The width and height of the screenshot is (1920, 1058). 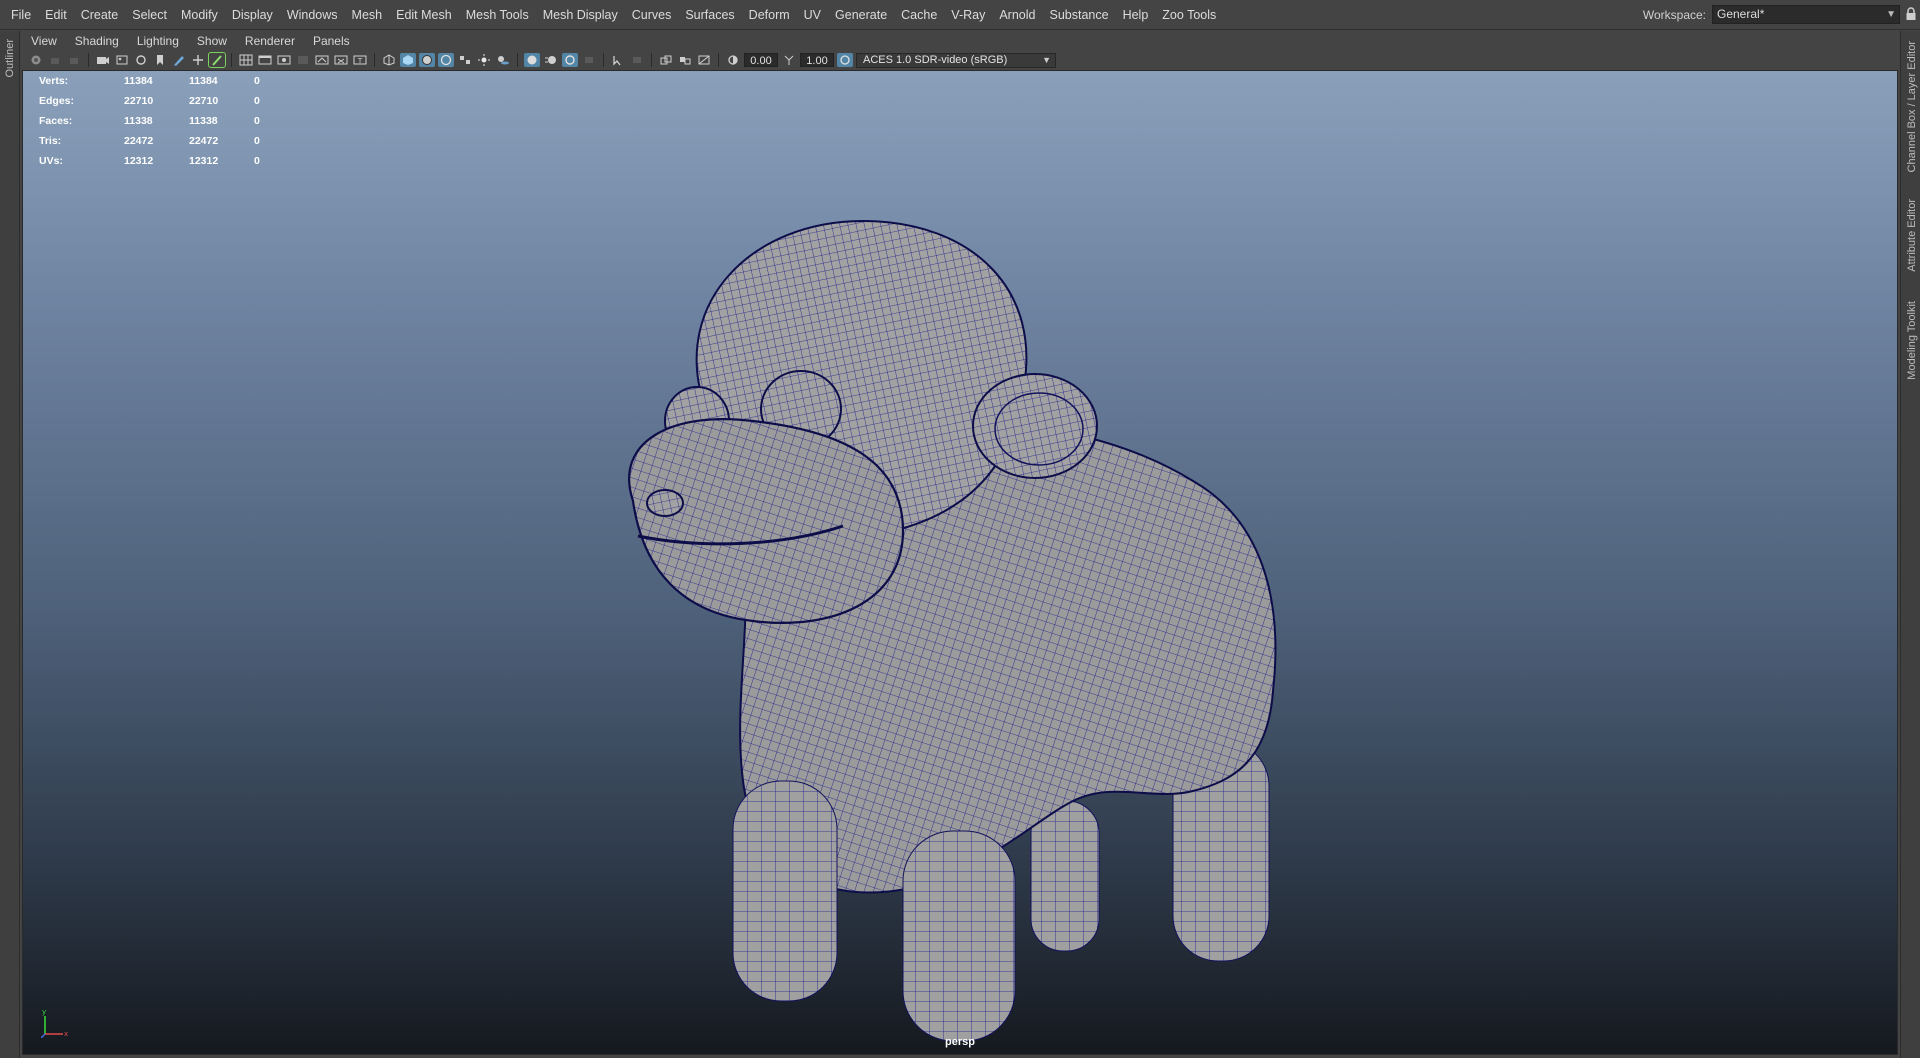 What do you see at coordinates (785, 891) in the screenshot?
I see `front-left-leg` at bounding box center [785, 891].